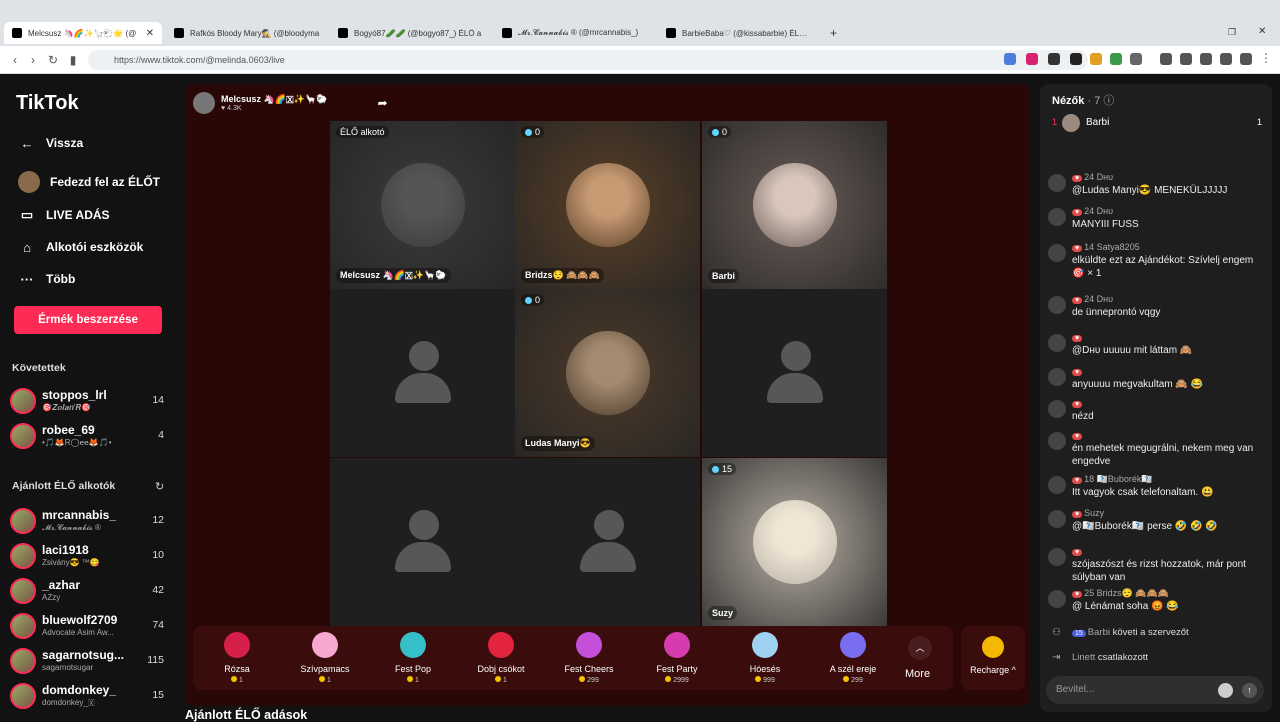  I want to click on reload-icon: ↻, so click(53, 60).